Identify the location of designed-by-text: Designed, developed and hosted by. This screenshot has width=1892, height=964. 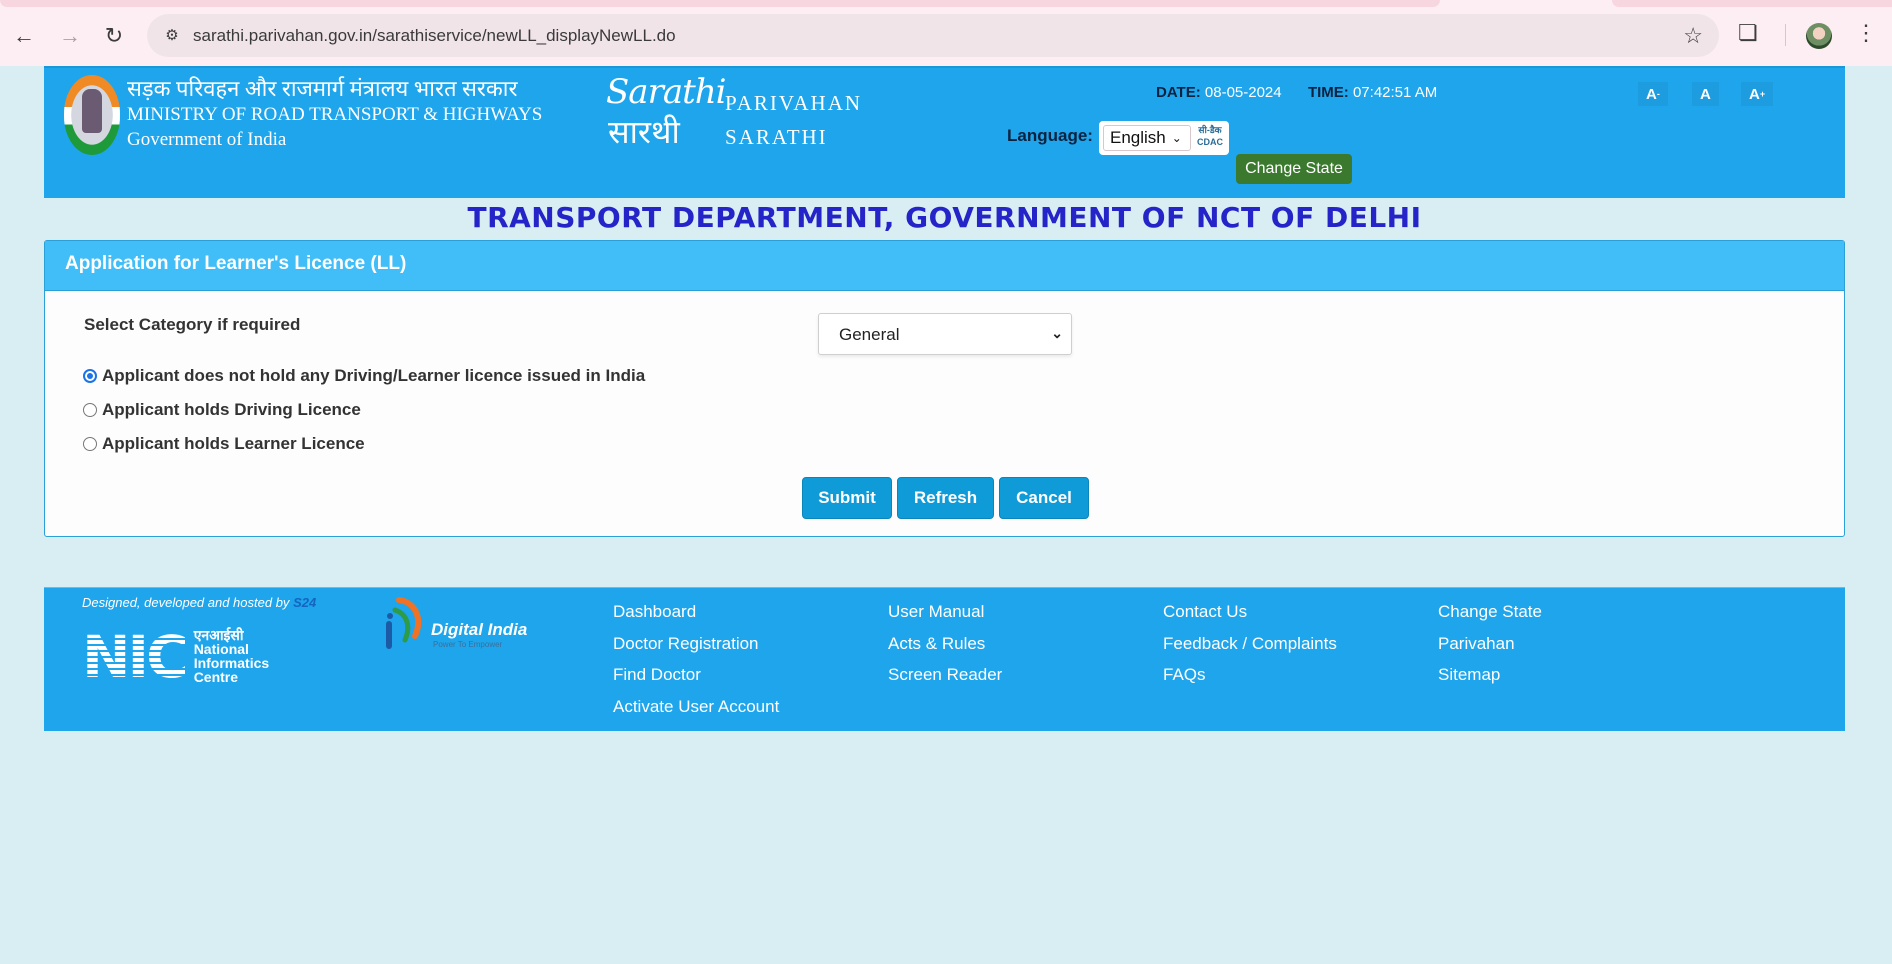
(186, 602).